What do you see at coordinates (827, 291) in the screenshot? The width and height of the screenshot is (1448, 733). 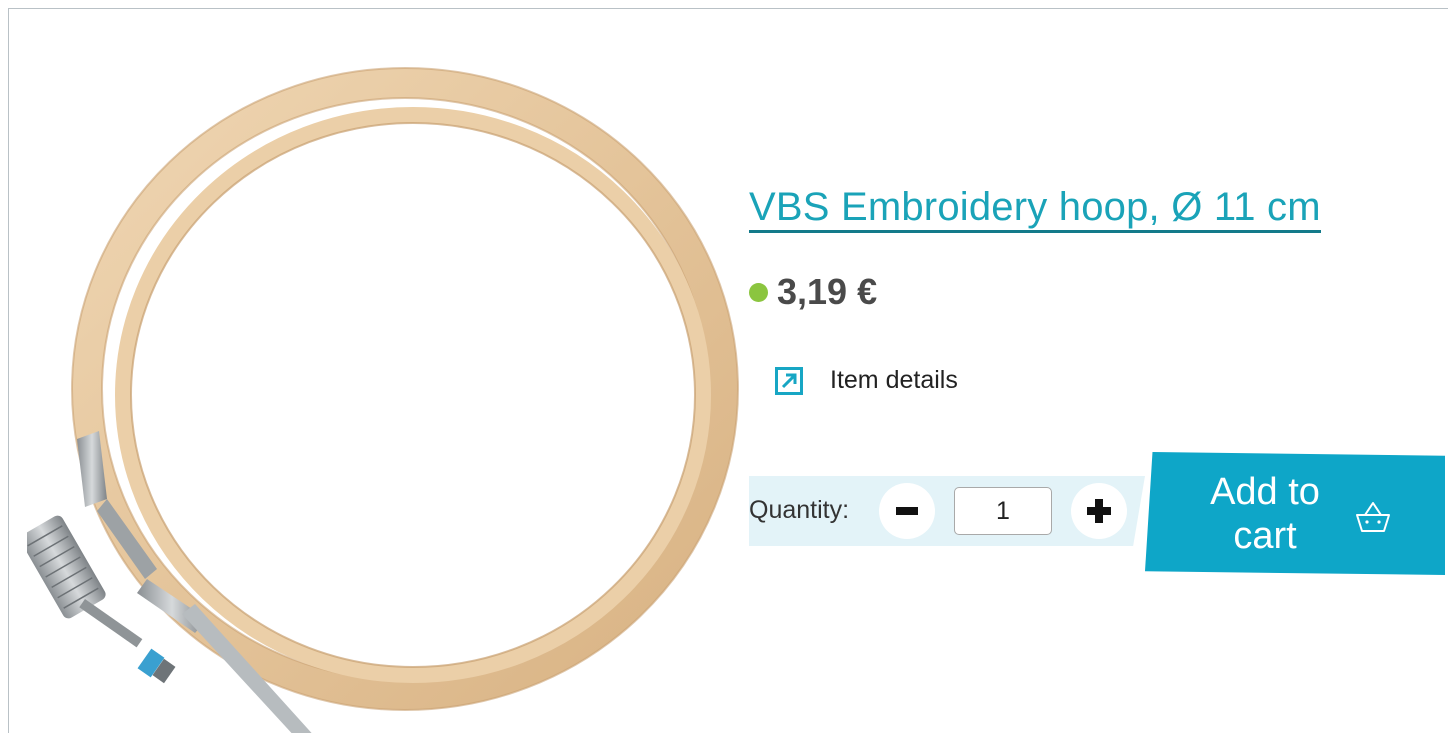 I see `product-price: 3,19 €` at bounding box center [827, 291].